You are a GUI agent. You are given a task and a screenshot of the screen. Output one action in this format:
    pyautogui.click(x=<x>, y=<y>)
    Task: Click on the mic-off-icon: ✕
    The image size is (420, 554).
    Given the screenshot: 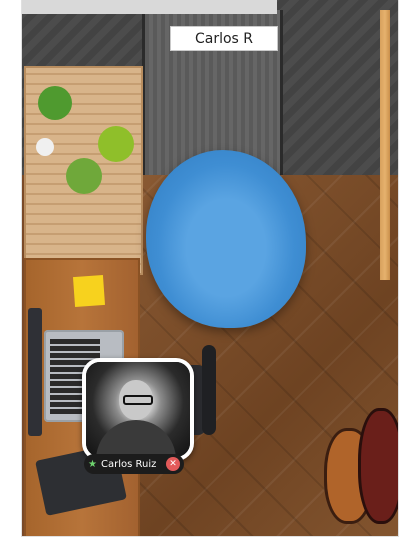 What is the action you would take?
    pyautogui.click(x=173, y=464)
    